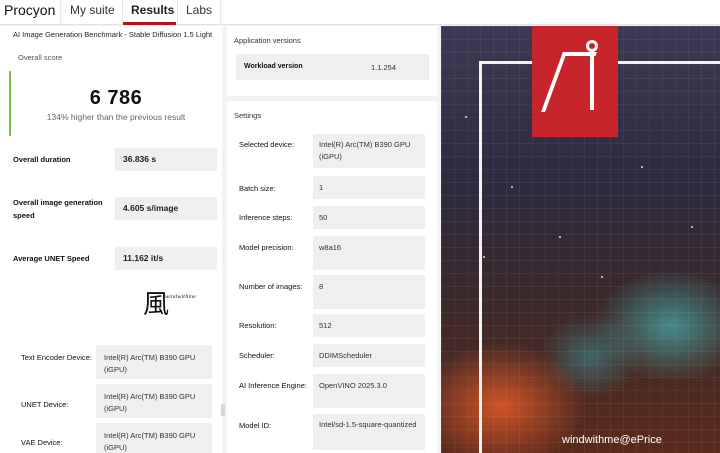 The image size is (720, 453). I want to click on tab-results: Results, so click(152, 10).